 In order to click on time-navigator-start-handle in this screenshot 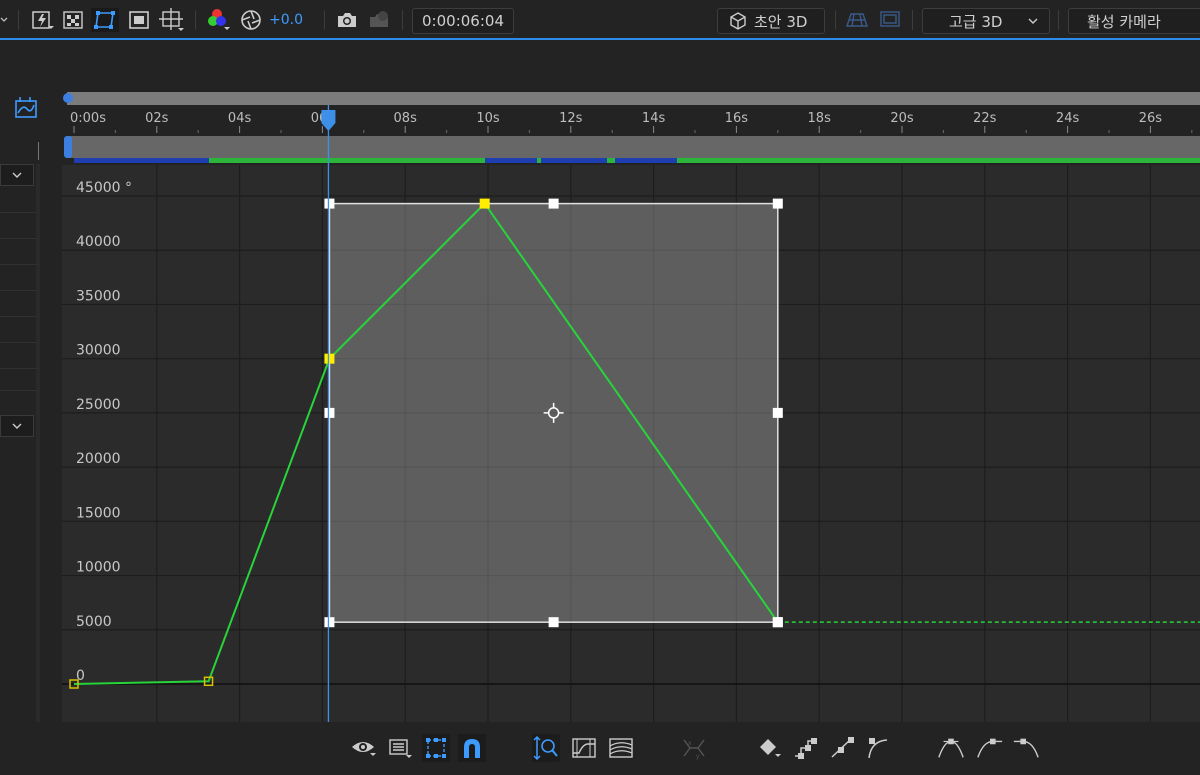, I will do `click(68, 147)`.